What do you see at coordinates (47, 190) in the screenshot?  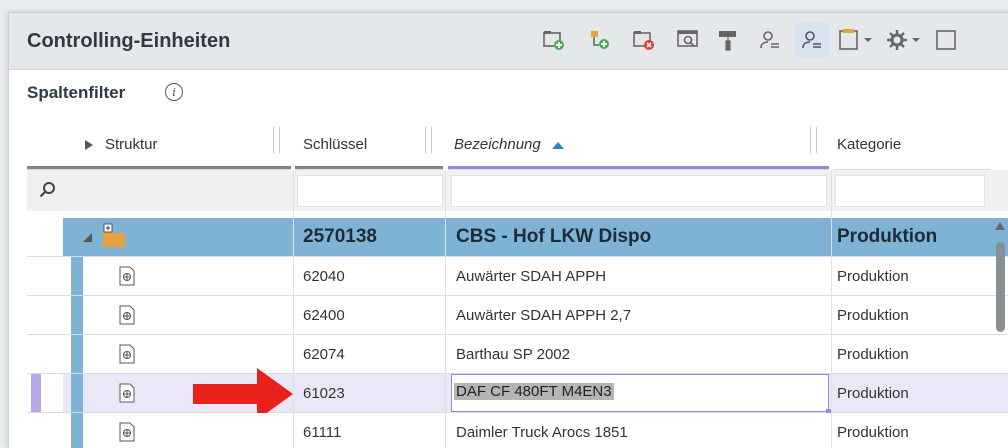 I see `search-icon` at bounding box center [47, 190].